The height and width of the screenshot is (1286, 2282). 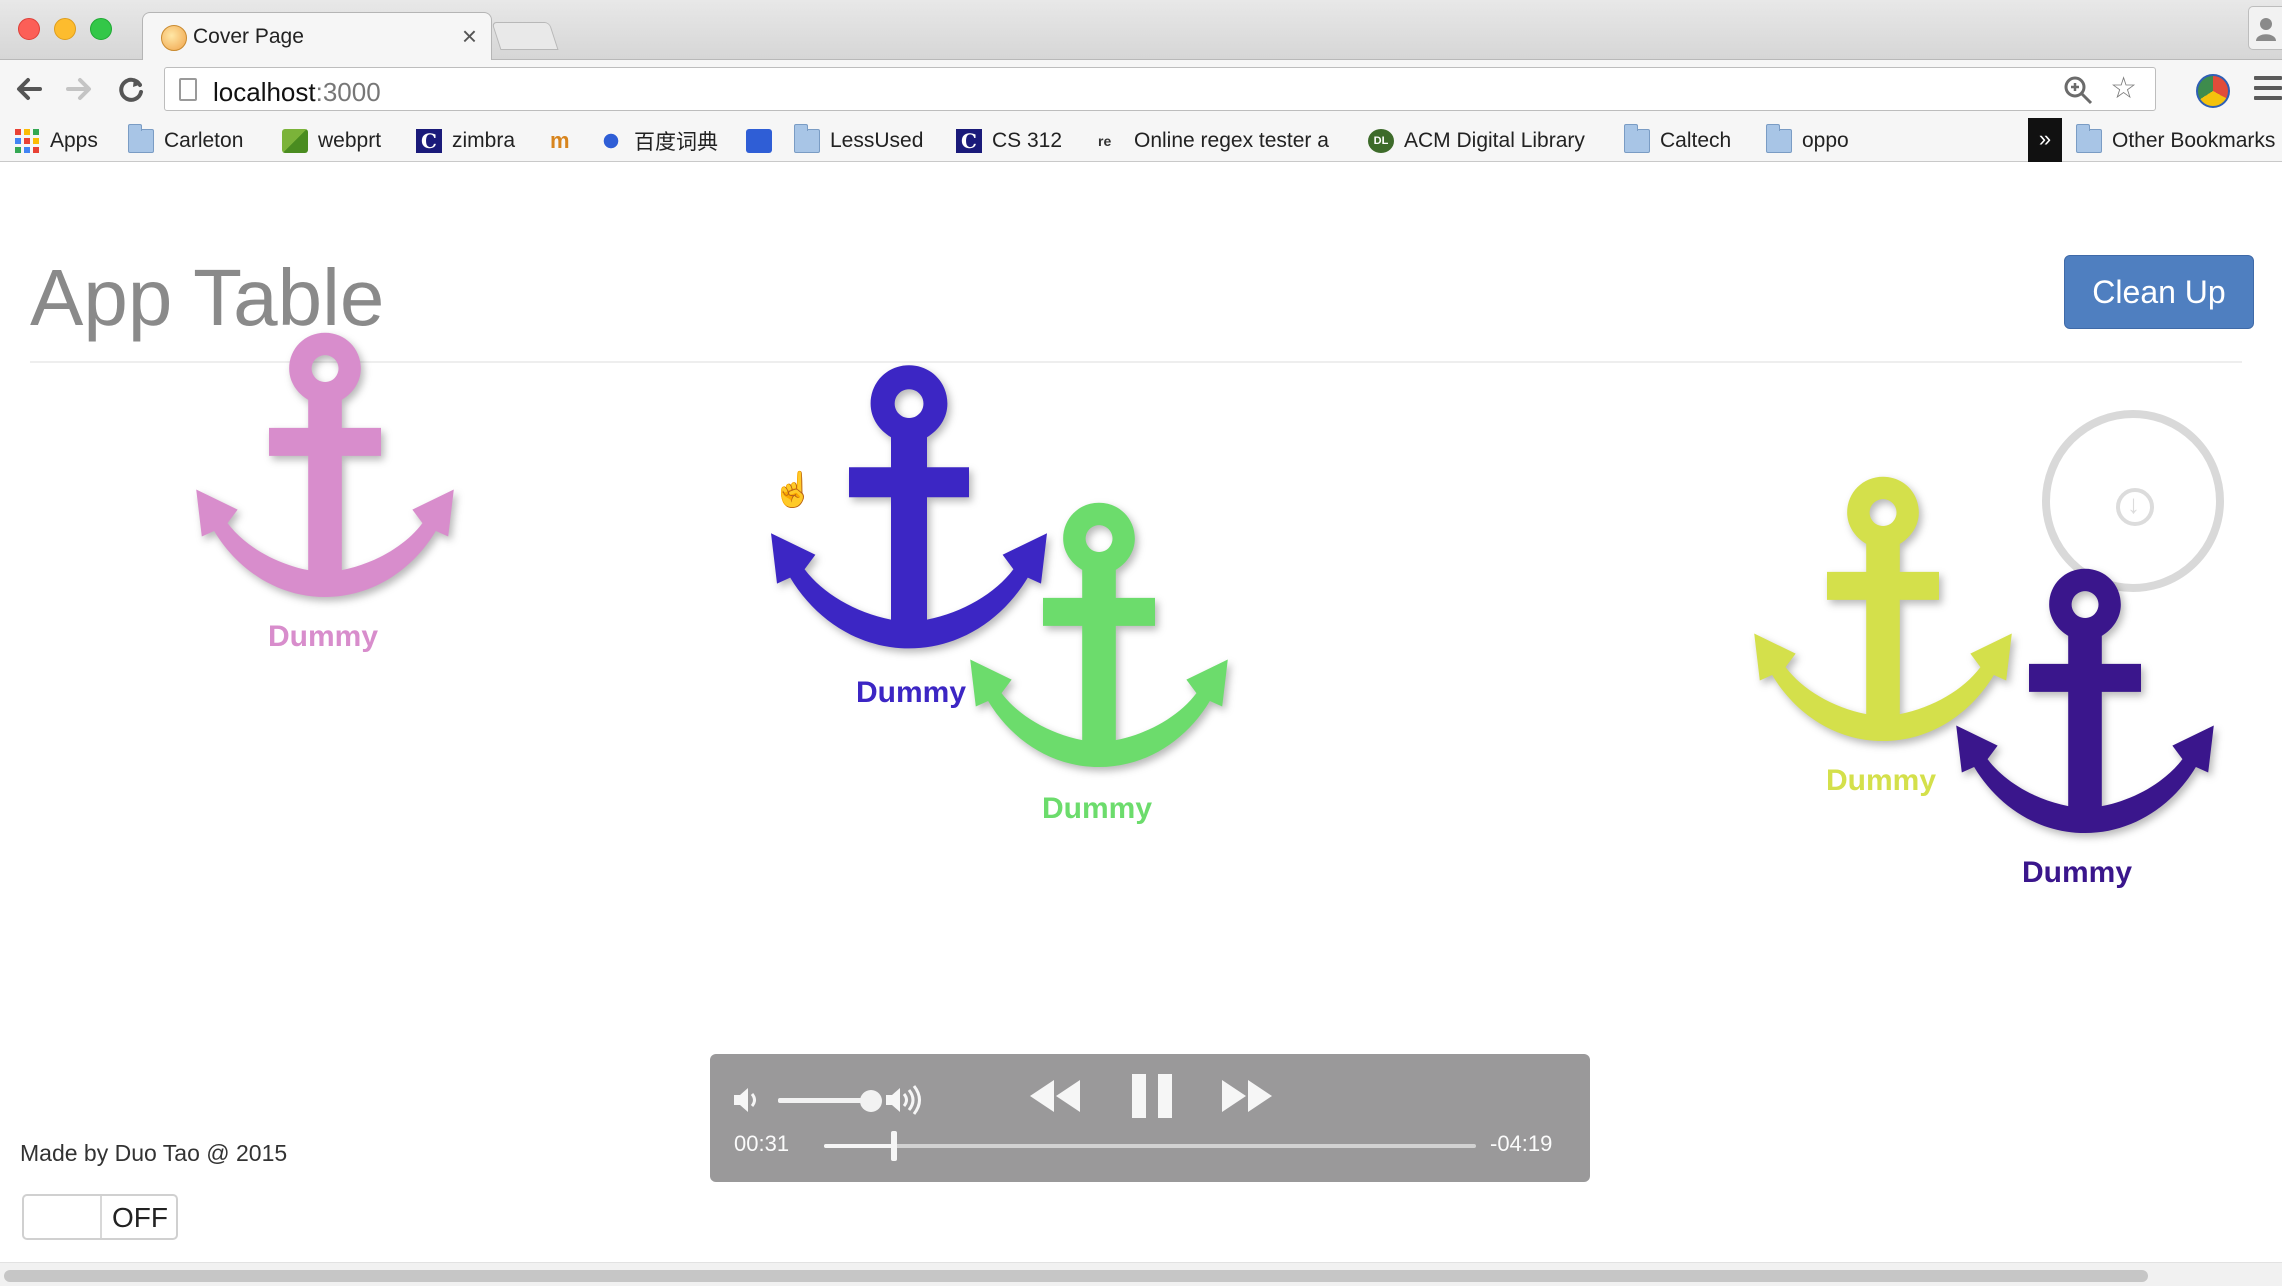 What do you see at coordinates (525, 36) in the screenshot?
I see `new-tab-button` at bounding box center [525, 36].